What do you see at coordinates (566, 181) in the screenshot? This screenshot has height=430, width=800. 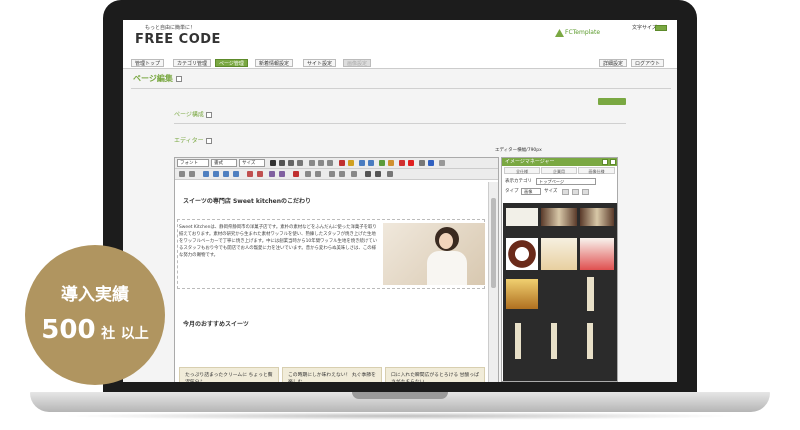 I see `display-category-select: トップページ` at bounding box center [566, 181].